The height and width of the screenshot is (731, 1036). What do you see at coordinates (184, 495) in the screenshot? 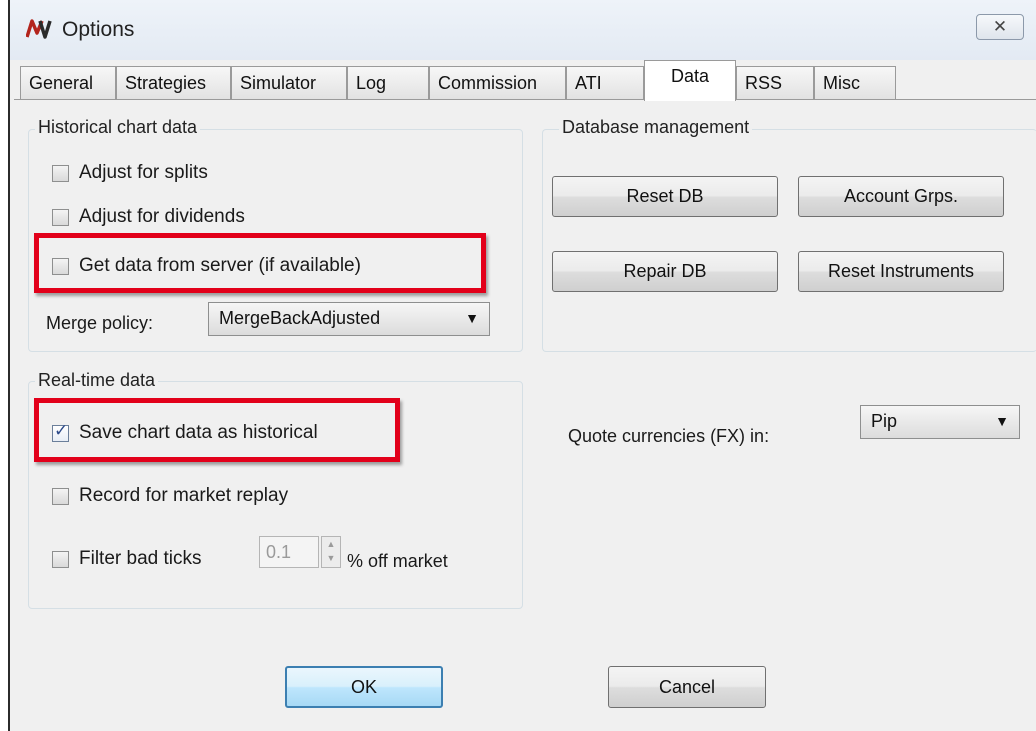
I see `record-market-replay-label: Record for market replay` at bounding box center [184, 495].